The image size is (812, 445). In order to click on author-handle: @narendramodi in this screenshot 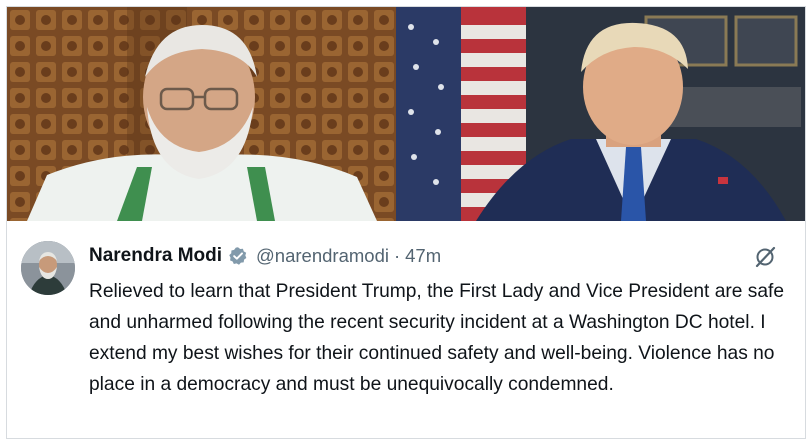, I will do `click(322, 256)`.